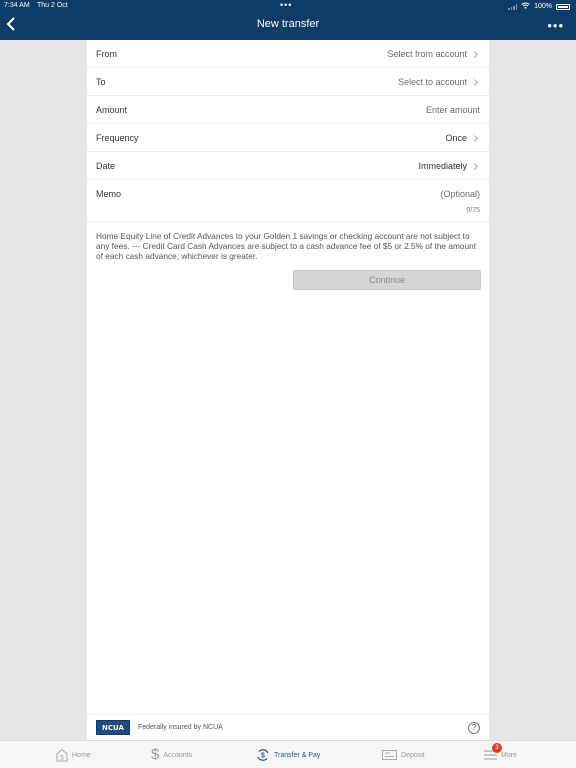 This screenshot has height=768, width=576. I want to click on status-bar: 7:34 AM Thu 2 Oct ••• 100%, so click(288, 6).